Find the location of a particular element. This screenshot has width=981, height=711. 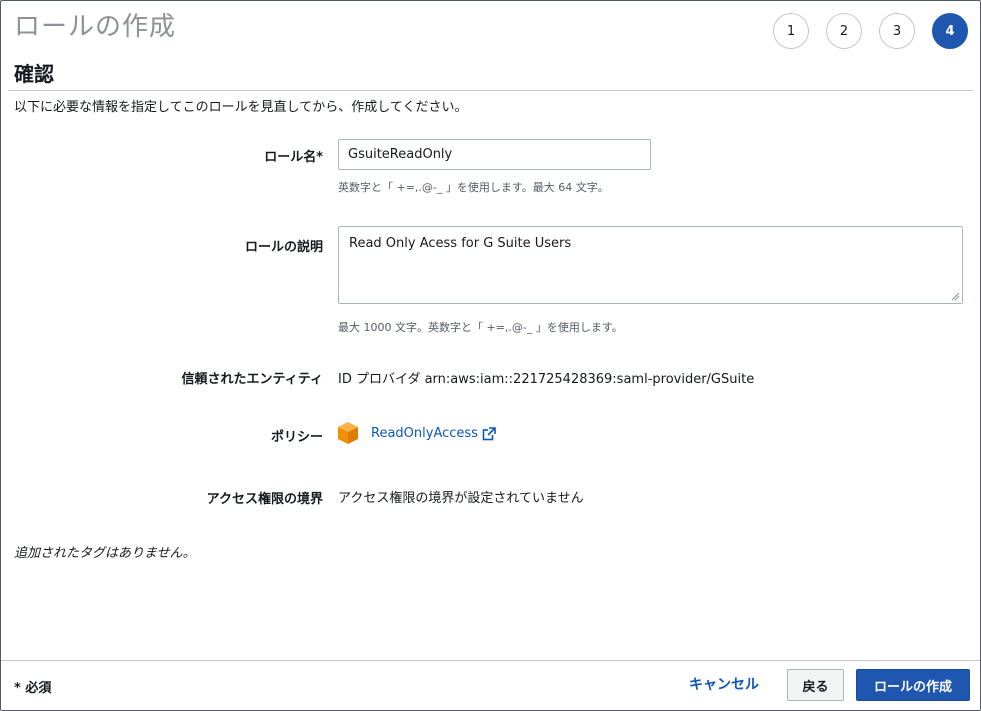

footer-divider is located at coordinates (490, 660).